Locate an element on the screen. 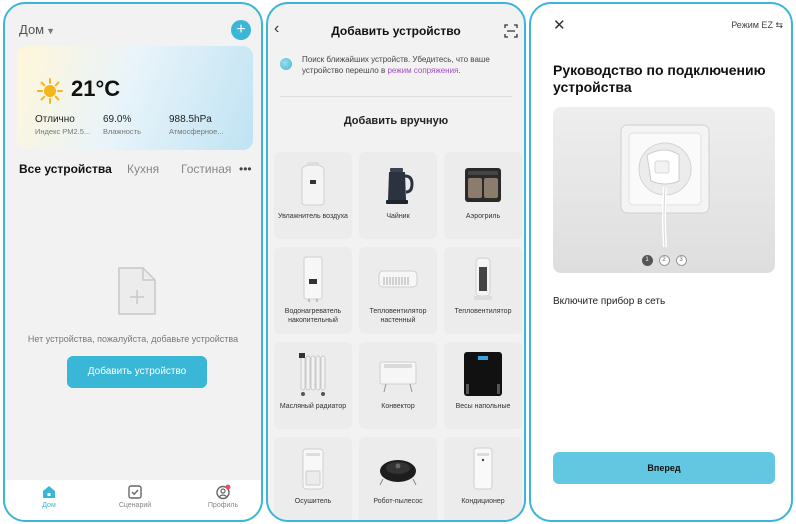 This screenshot has width=796, height=524. close-icon: ✕ is located at coordinates (559, 25).